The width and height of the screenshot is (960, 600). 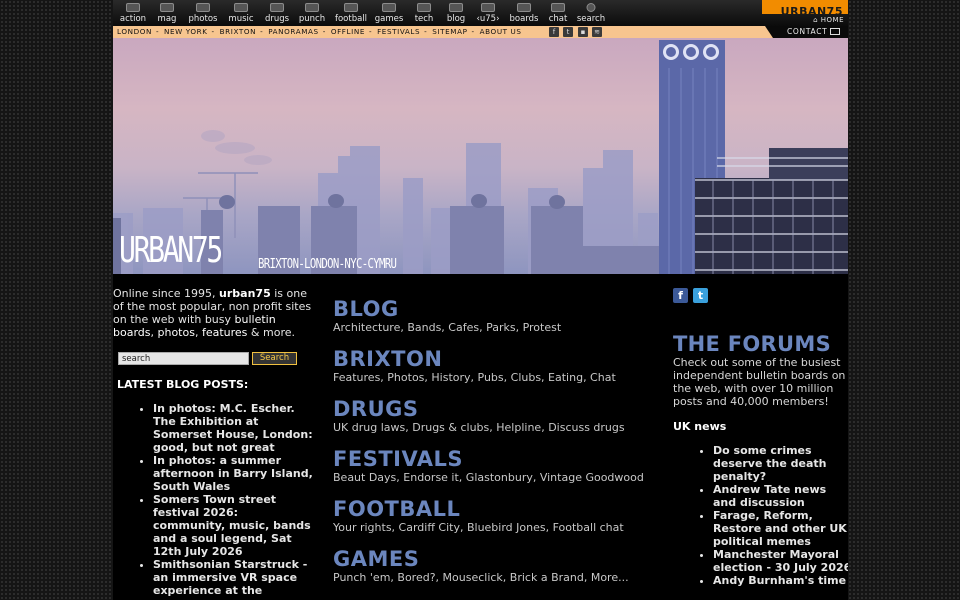 I want to click on nav-item-action: action, so click(x=133, y=13).